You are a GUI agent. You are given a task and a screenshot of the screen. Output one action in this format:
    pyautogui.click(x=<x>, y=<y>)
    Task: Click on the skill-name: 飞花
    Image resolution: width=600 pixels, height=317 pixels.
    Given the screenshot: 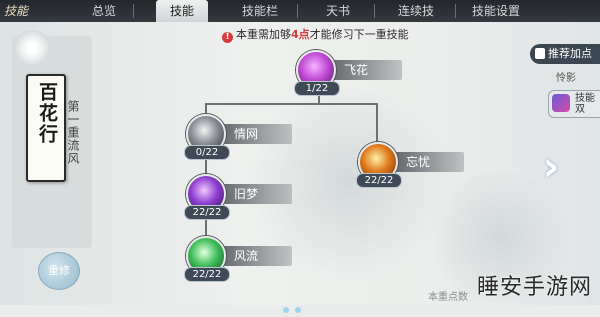 What is the action you would take?
    pyautogui.click(x=356, y=70)
    